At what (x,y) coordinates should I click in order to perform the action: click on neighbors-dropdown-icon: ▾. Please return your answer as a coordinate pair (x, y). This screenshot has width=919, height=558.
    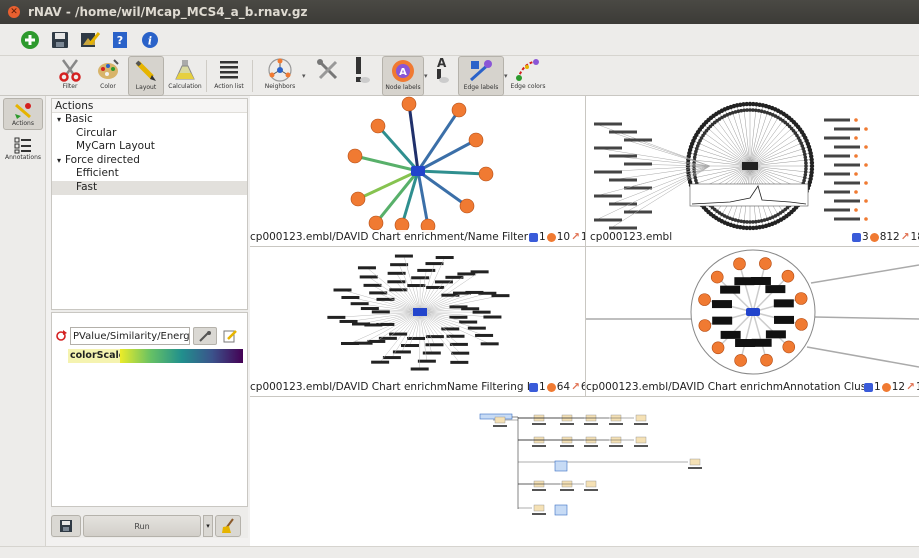
    Looking at the image, I should click on (304, 76).